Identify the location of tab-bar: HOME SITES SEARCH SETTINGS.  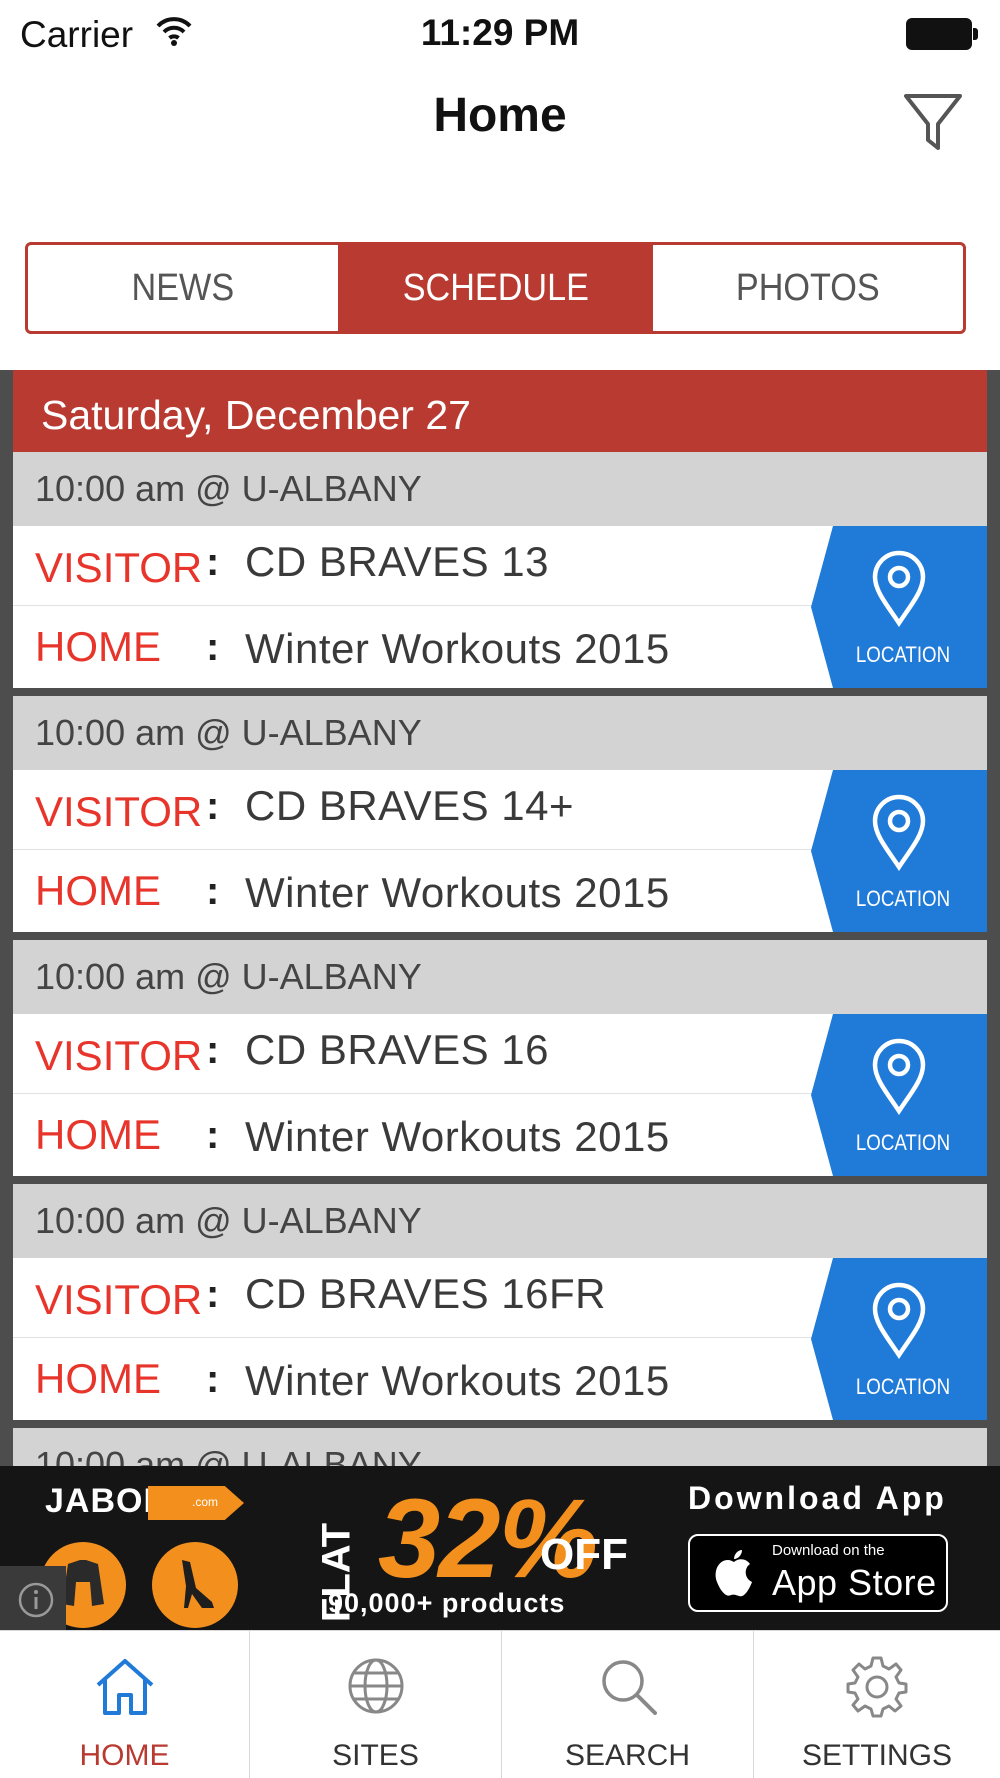
(500, 1704).